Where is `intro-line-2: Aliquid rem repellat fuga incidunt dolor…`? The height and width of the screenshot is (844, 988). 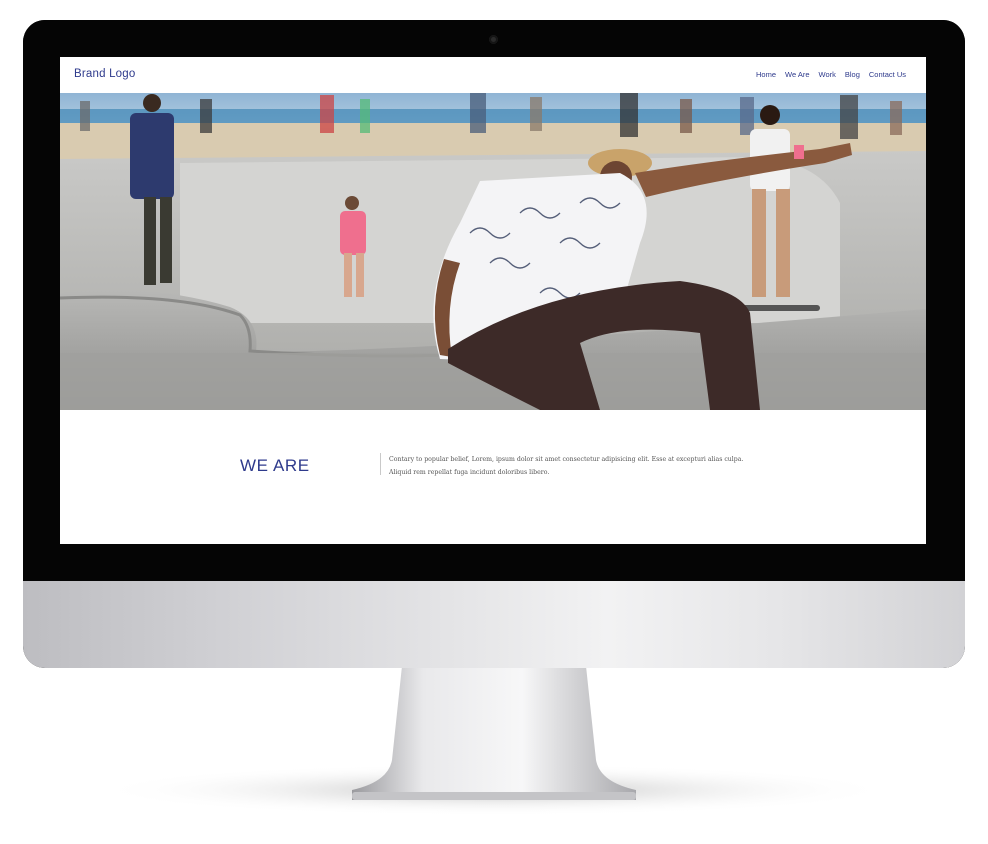 intro-line-2: Aliquid rem repellat fuga incidunt dolor… is located at coordinates (469, 472).